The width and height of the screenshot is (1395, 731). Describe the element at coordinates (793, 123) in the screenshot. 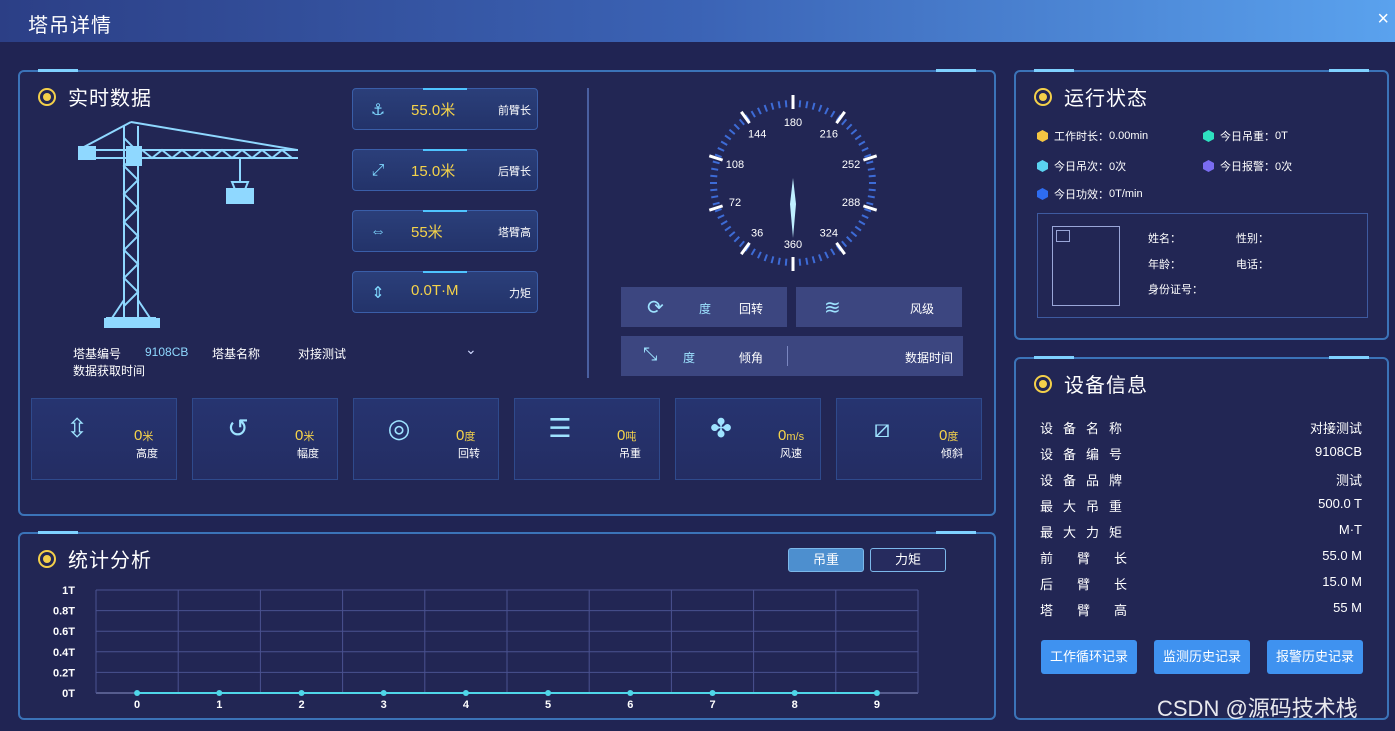

I see `compass-label: 180` at that location.